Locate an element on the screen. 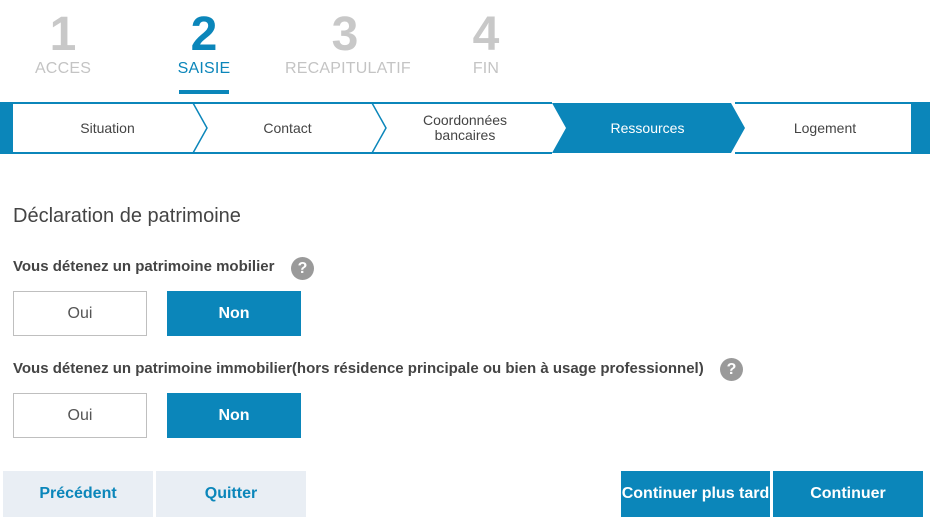  progress-step-ressources: Ressources is located at coordinates (647, 128).